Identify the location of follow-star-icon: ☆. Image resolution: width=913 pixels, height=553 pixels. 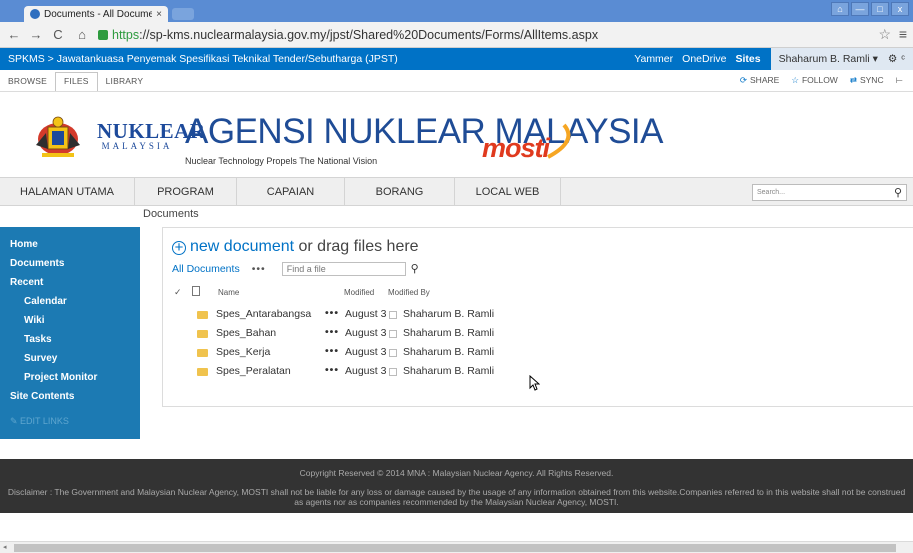
(795, 80).